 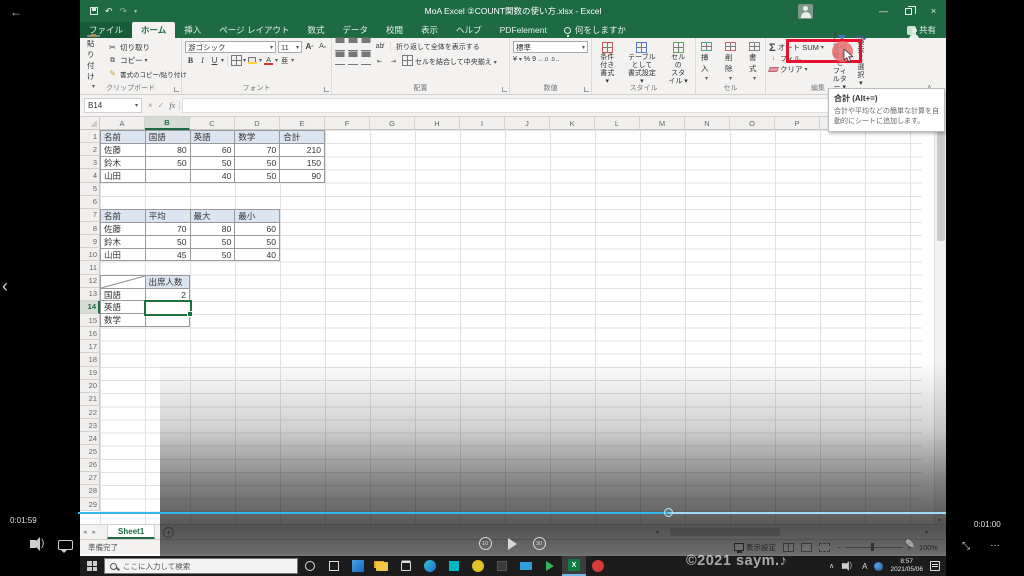 I want to click on currency-button: ¥, so click(x=515, y=59).